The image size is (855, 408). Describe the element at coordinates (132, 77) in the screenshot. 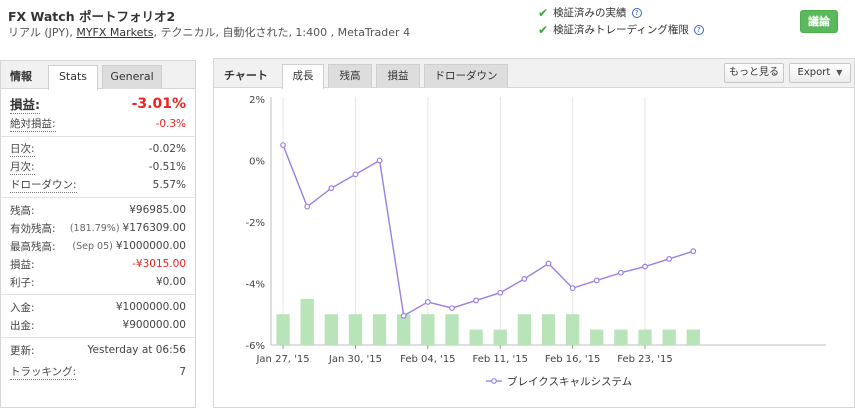

I see `tab-general: General` at that location.